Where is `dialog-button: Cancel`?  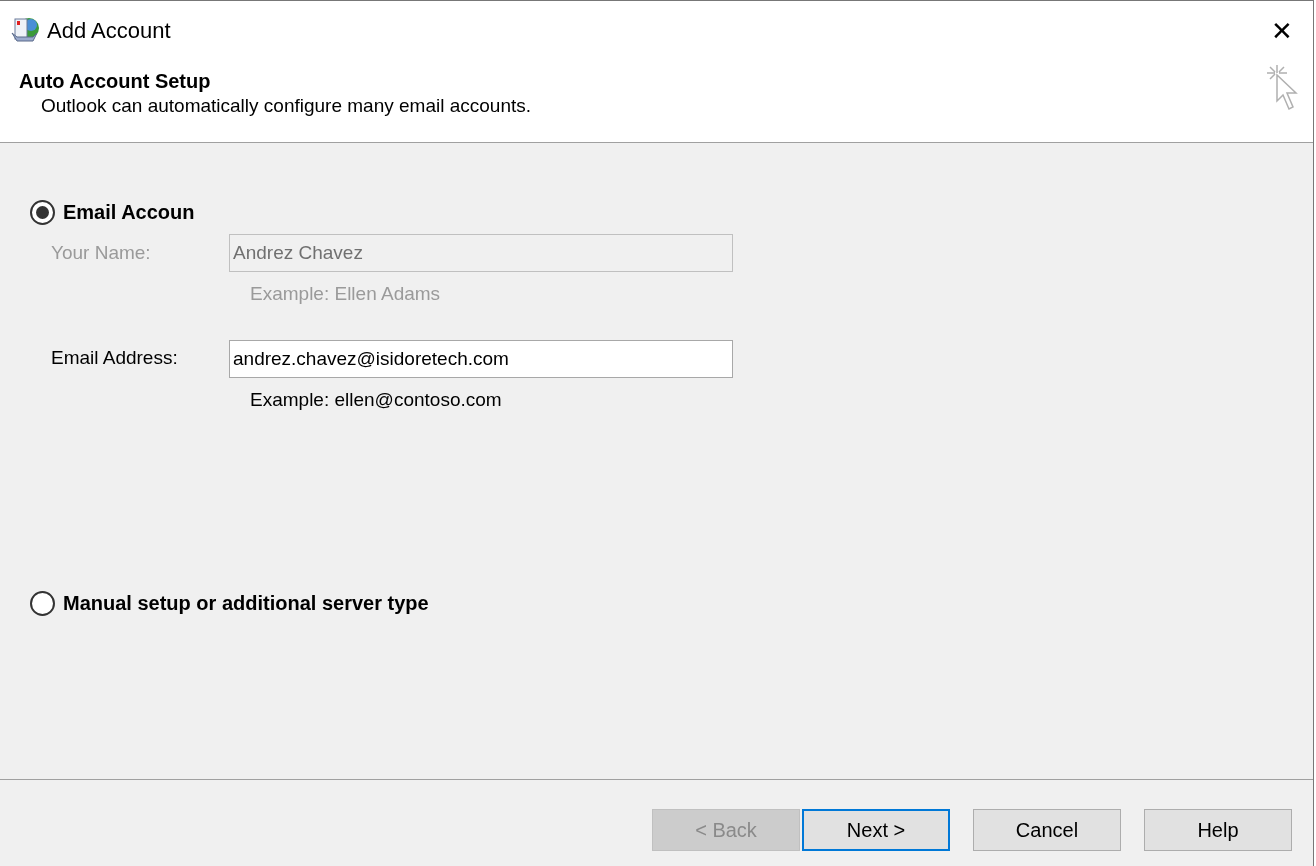 dialog-button: Cancel is located at coordinates (1047, 830).